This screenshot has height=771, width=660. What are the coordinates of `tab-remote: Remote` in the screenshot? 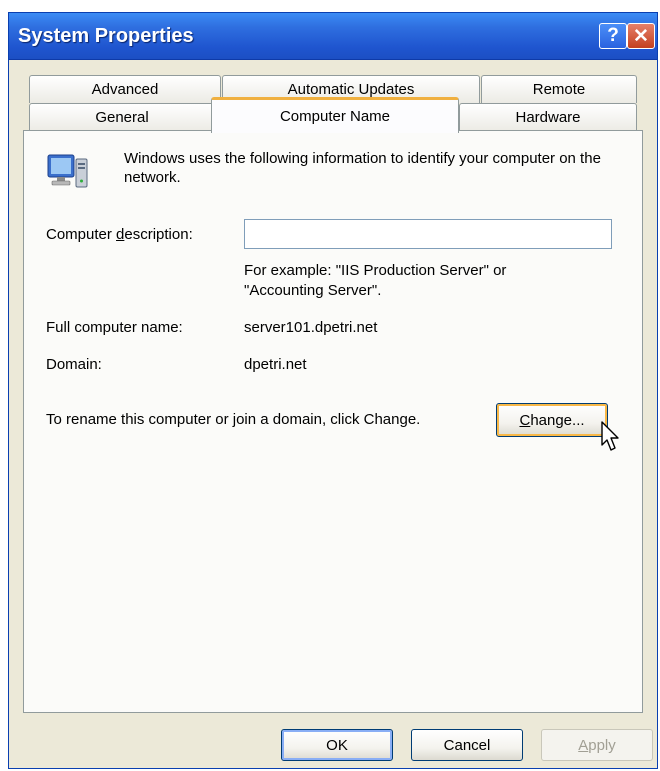 It's located at (559, 89).